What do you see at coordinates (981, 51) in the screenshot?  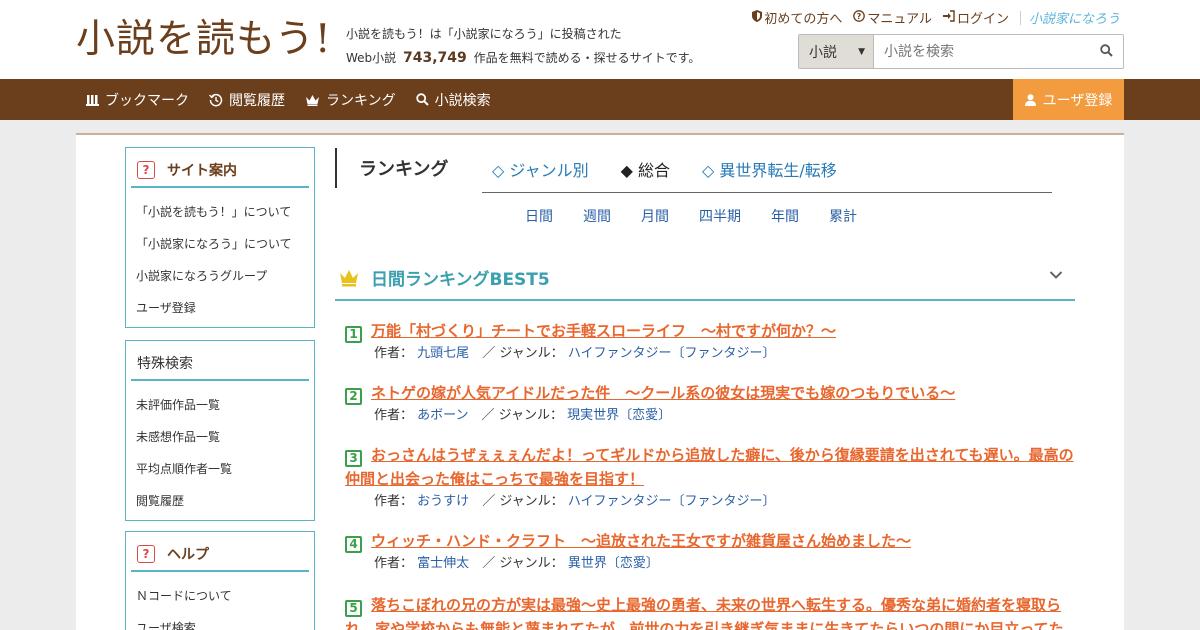 I see `search-input` at bounding box center [981, 51].